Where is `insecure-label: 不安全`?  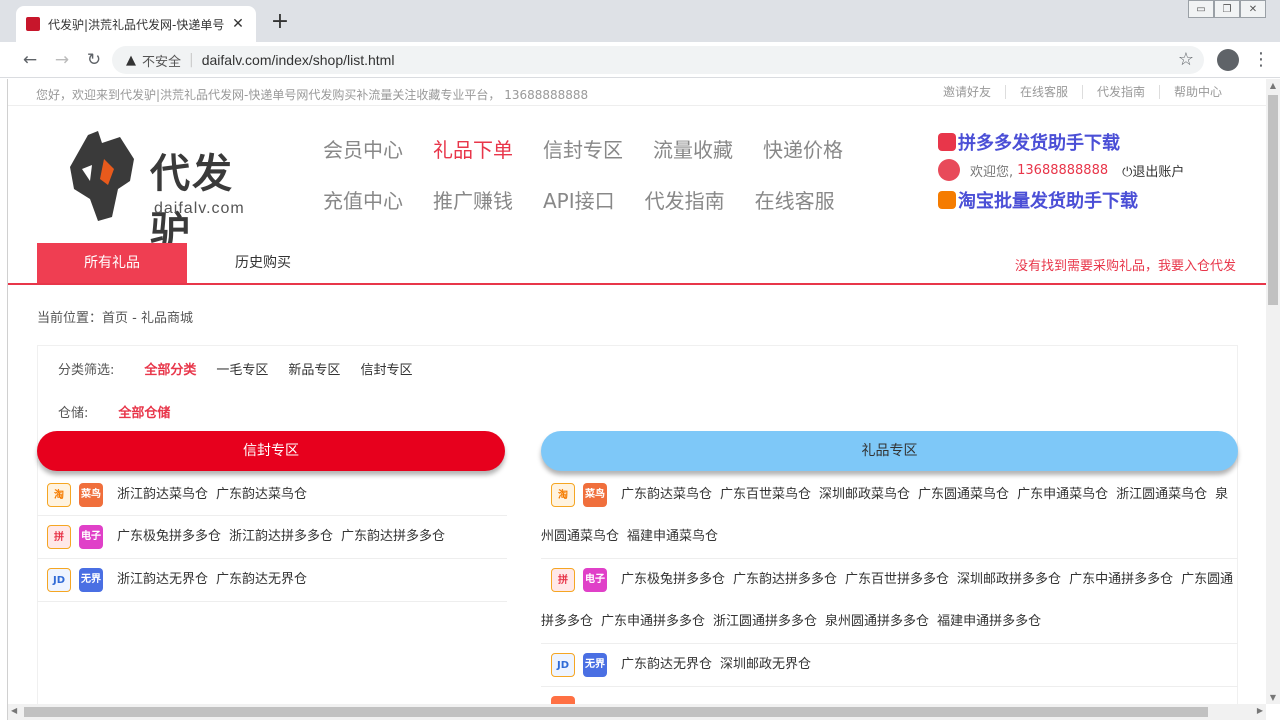
insecure-label: 不安全 is located at coordinates (161, 60).